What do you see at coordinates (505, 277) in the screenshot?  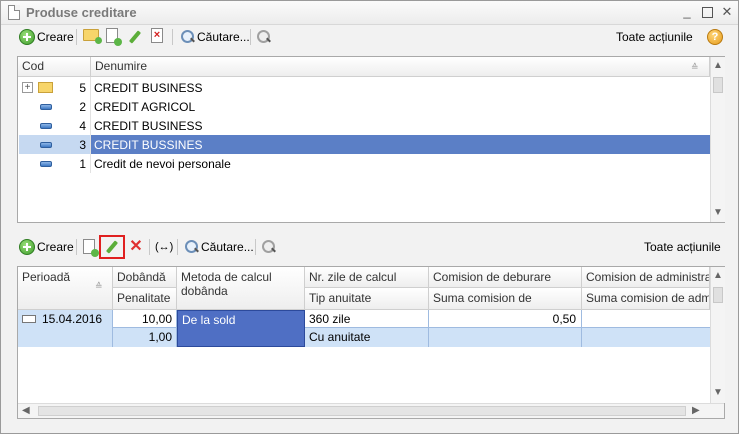 I see `column-header-disbursement-fee: Comision de deburare` at bounding box center [505, 277].